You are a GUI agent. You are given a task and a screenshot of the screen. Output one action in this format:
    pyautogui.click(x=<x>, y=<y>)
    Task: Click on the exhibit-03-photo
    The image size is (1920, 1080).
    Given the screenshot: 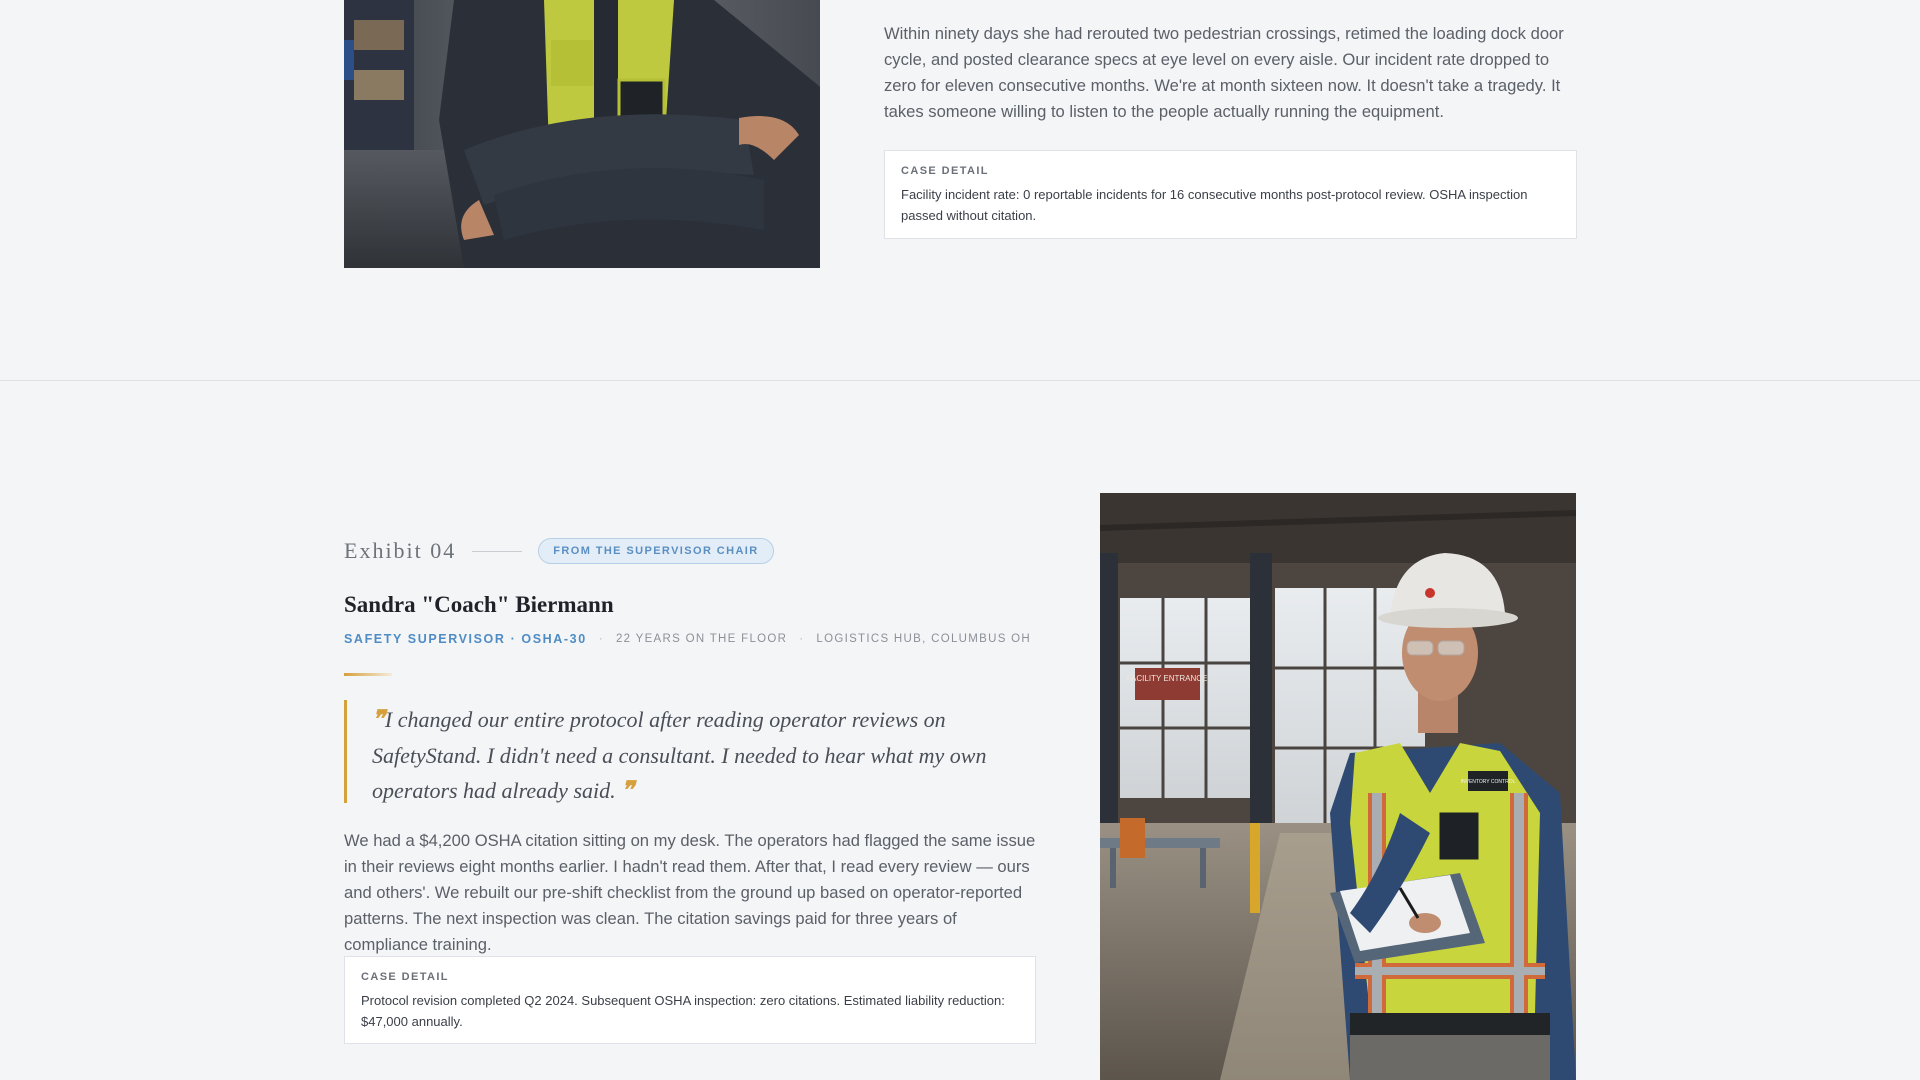 What is the action you would take?
    pyautogui.click(x=582, y=134)
    